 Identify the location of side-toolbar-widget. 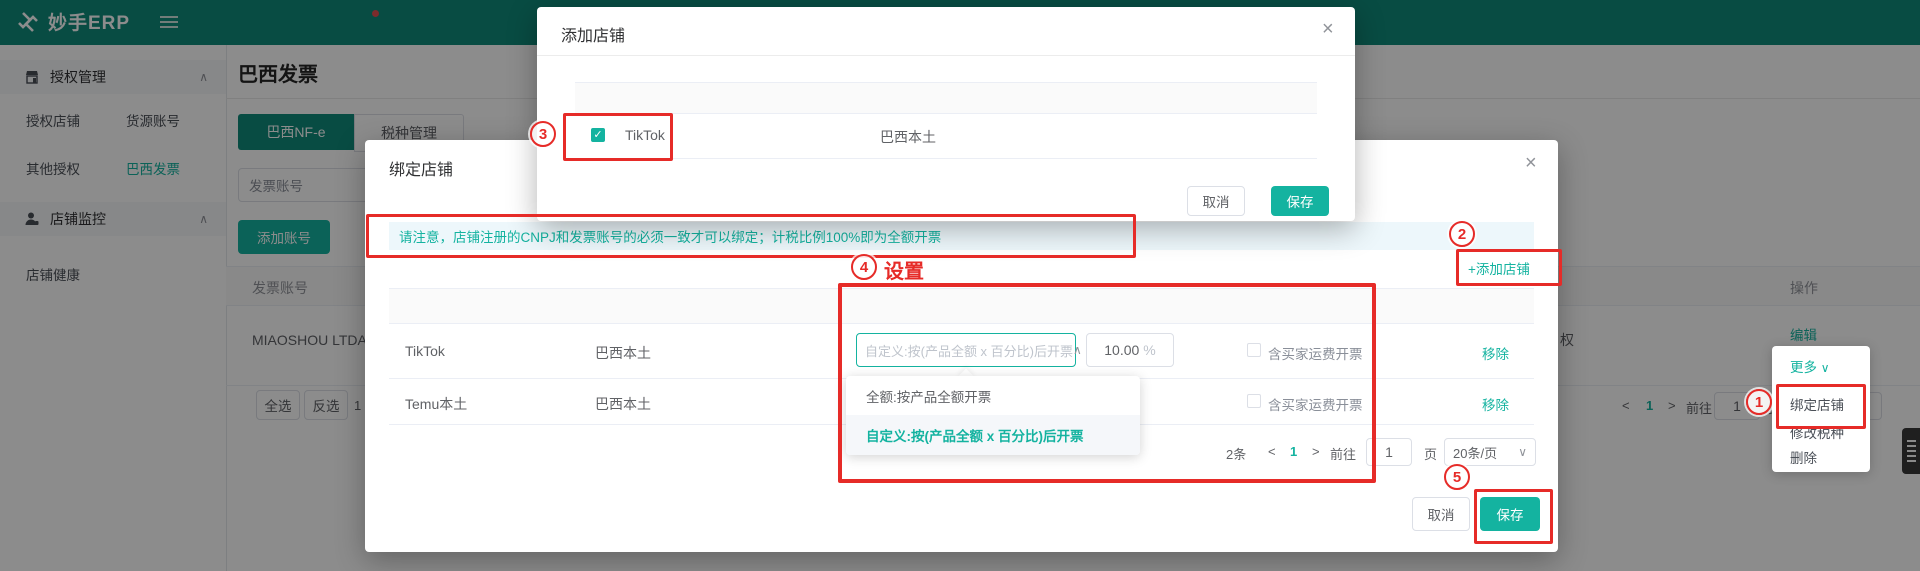
(1911, 451).